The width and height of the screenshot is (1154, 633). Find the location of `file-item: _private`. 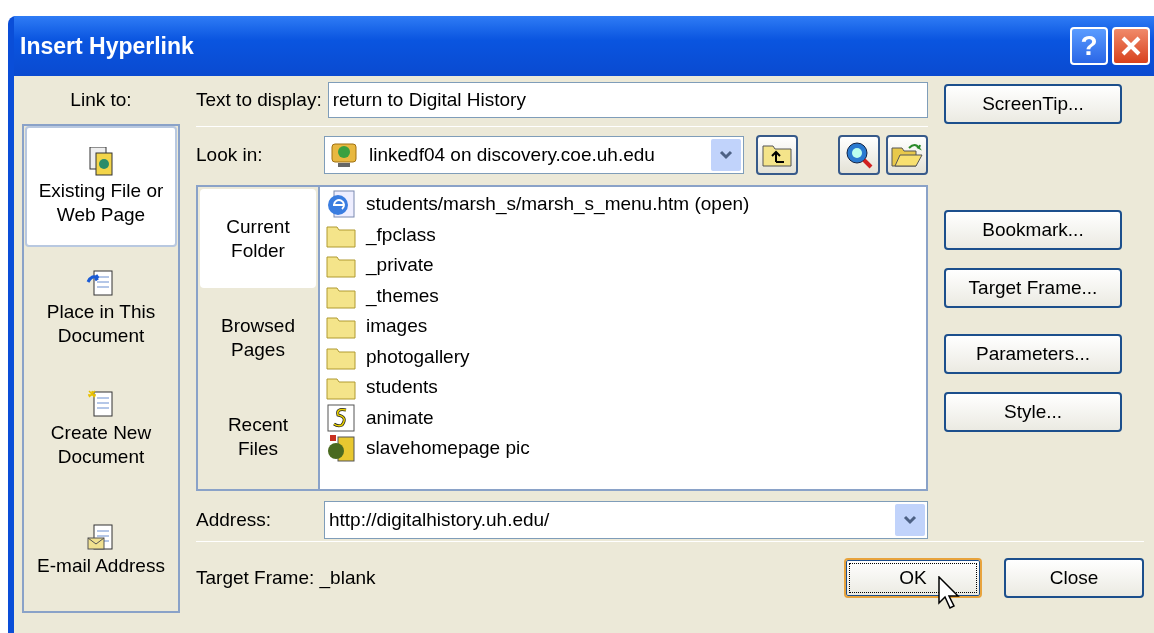

file-item: _private is located at coordinates (400, 265).